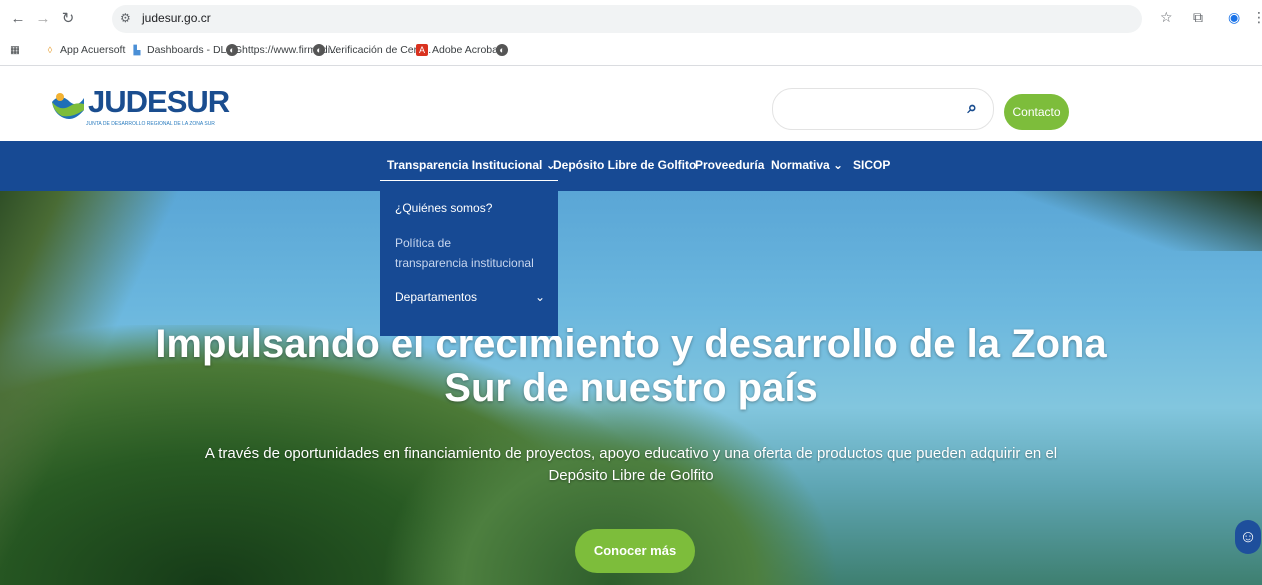  I want to click on dropdown-item-quienes-somos: ¿Quiénes somos?, so click(443, 208).